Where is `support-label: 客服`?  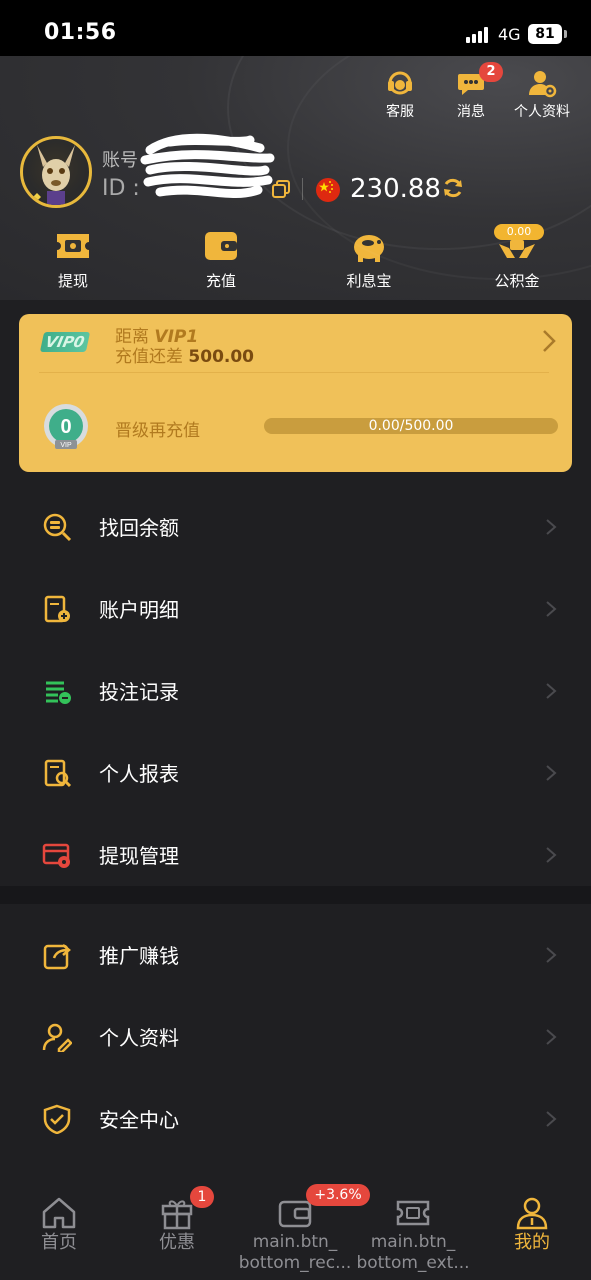
support-label: 客服 is located at coordinates (400, 112).